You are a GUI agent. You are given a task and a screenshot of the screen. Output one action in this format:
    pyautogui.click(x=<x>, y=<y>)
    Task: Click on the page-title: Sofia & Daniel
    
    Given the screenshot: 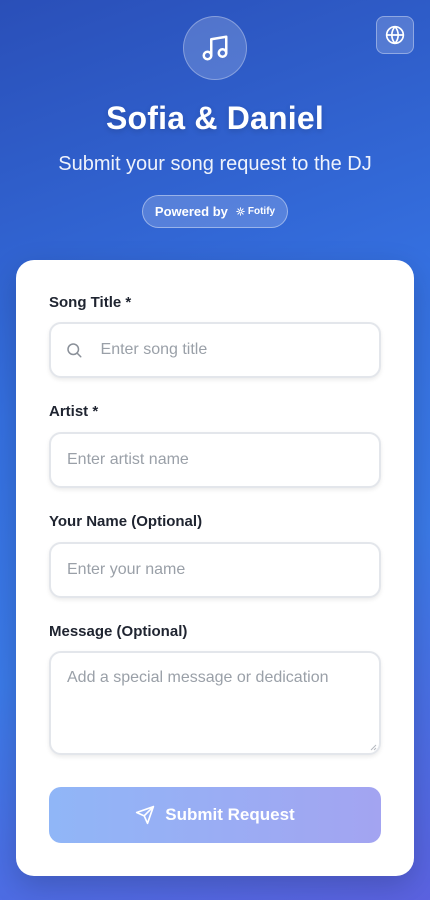 What is the action you would take?
    pyautogui.click(x=215, y=118)
    